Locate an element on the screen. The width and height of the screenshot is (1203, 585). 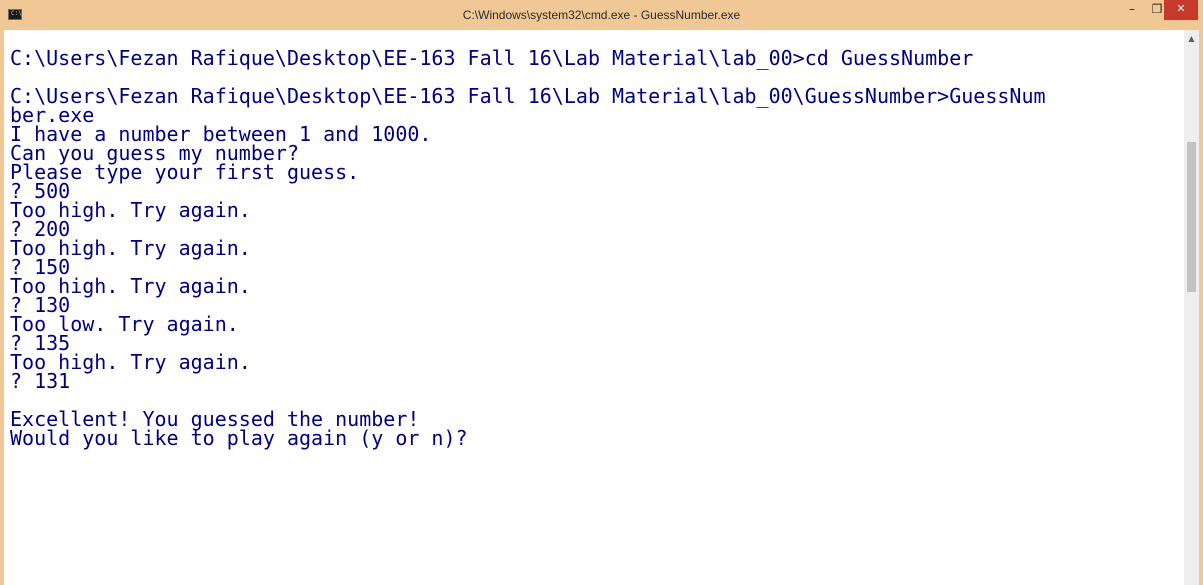
minimize-button: – is located at coordinates (1132, 10).